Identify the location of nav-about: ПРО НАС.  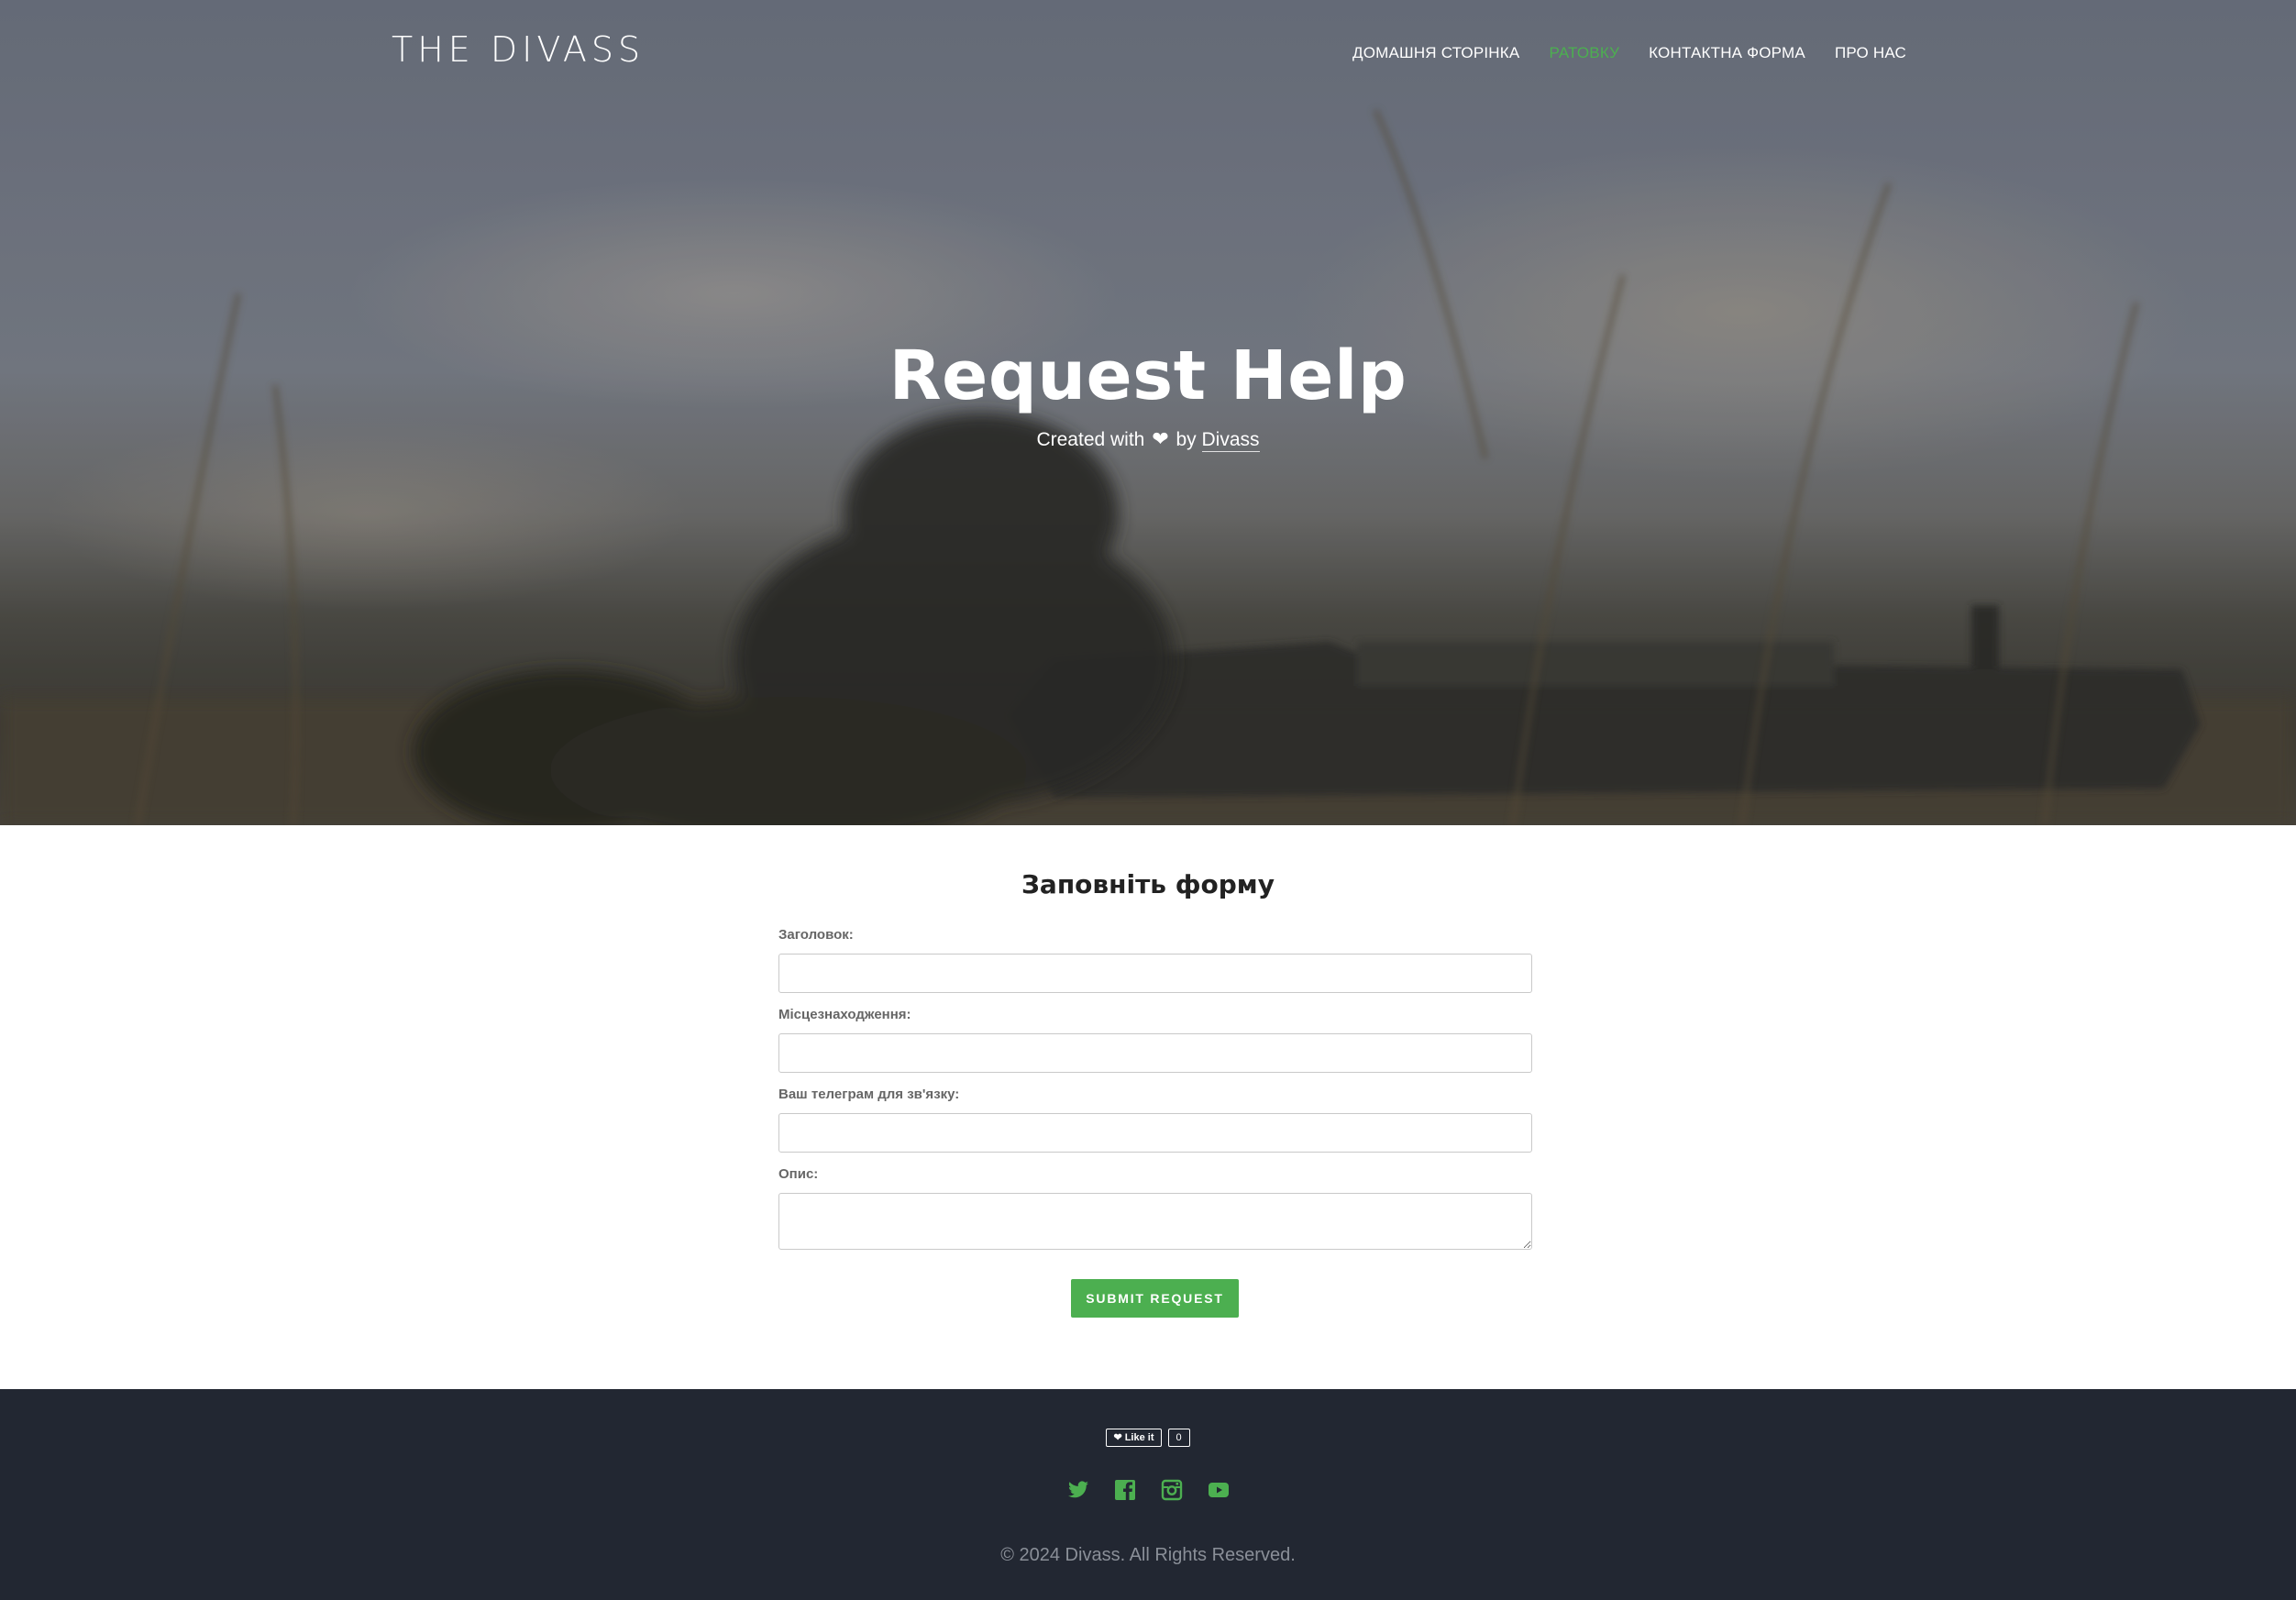
(1870, 53).